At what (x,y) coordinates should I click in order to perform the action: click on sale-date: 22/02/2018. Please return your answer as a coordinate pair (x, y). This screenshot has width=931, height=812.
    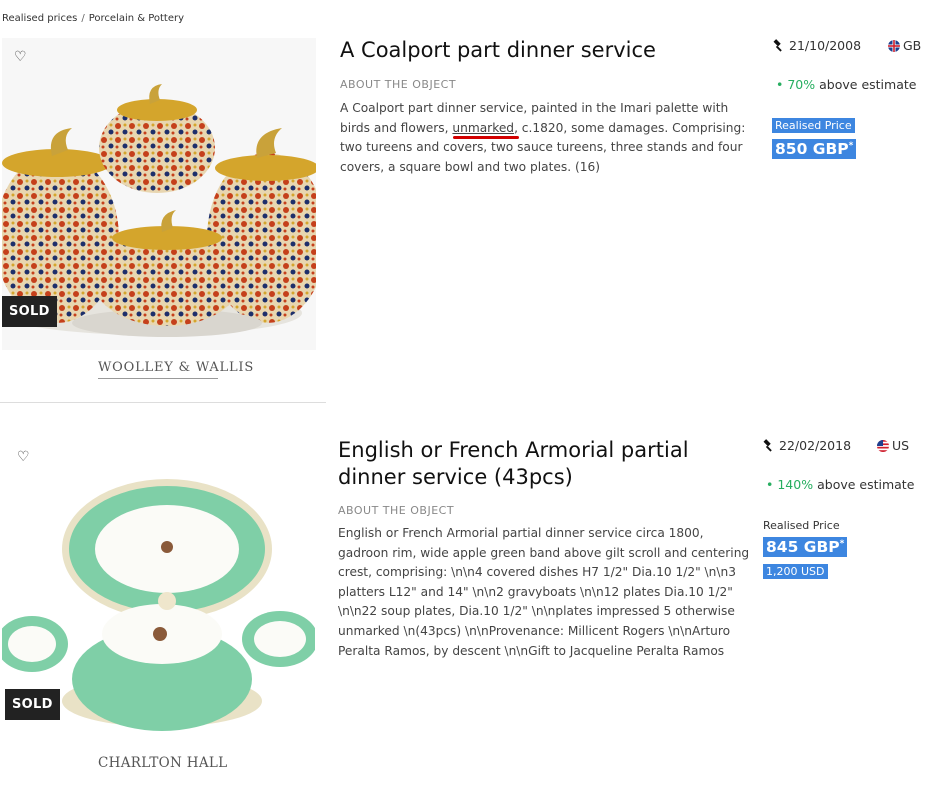
    Looking at the image, I should click on (806, 445).